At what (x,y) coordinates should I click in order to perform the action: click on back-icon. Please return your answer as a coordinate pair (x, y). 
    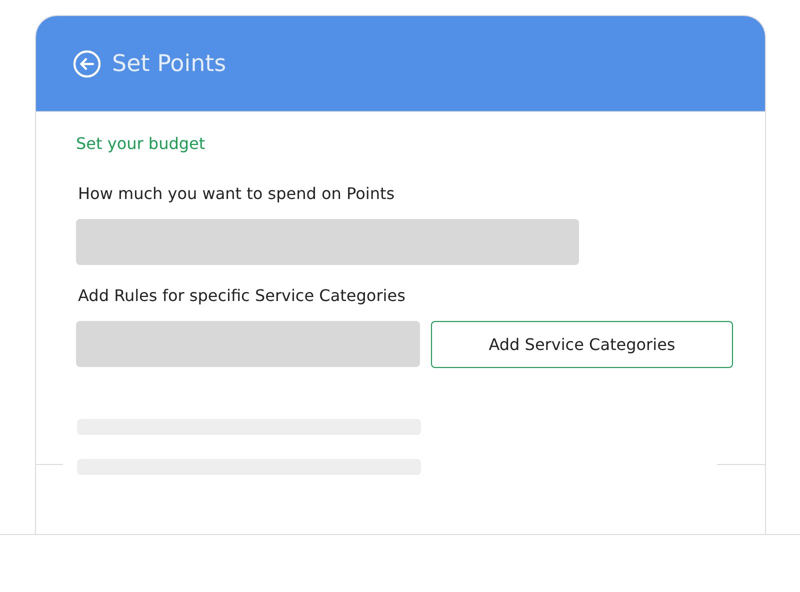
    Looking at the image, I should click on (87, 64).